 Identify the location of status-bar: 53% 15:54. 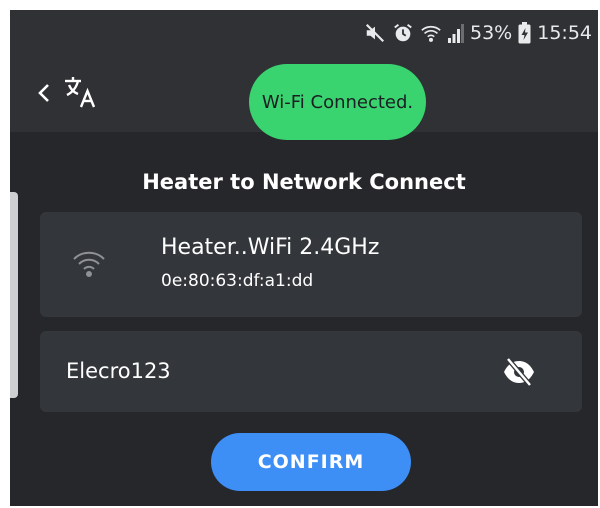
(304, 34).